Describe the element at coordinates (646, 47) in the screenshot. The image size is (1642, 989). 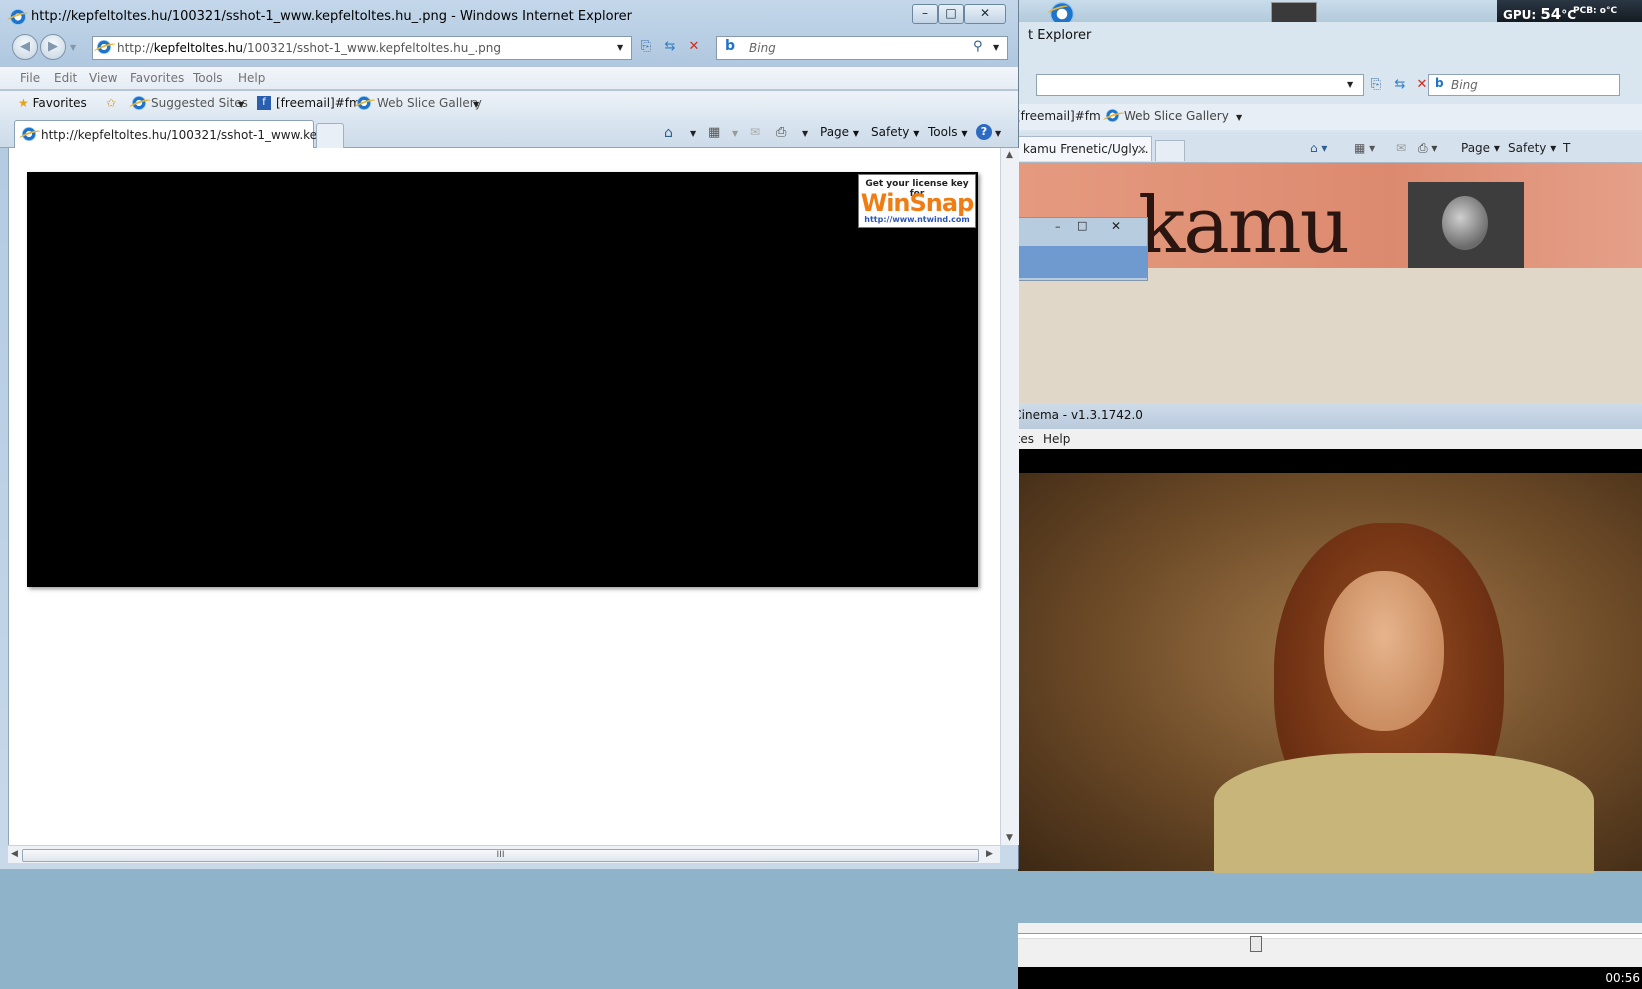
I see `compatibility-view-icon: ⎘` at that location.